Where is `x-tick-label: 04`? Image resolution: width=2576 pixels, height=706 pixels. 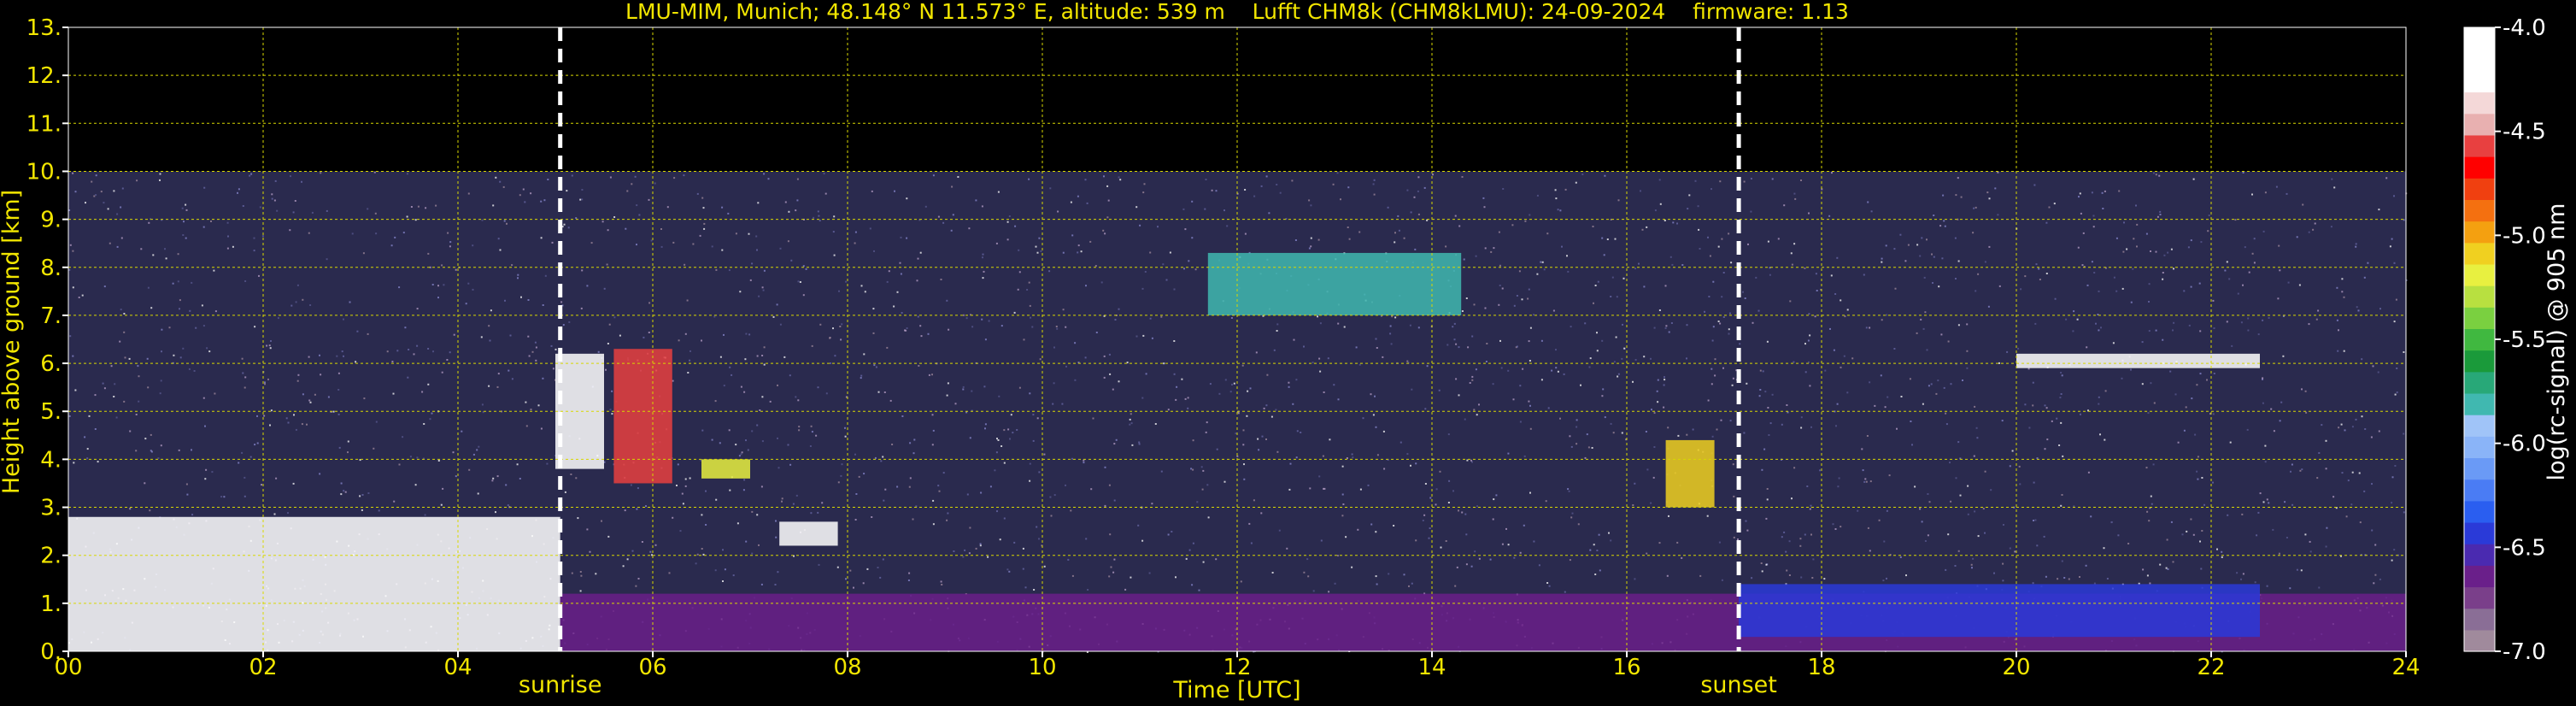
x-tick-label: 04 is located at coordinates (457, 667).